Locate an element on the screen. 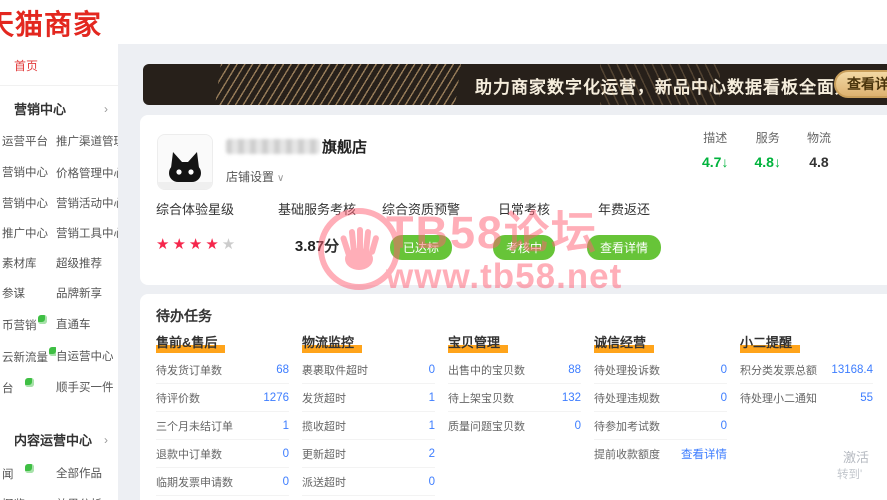 This screenshot has height=500, width=887. sidebar-item: 营销活动中心 is located at coordinates (87, 203).